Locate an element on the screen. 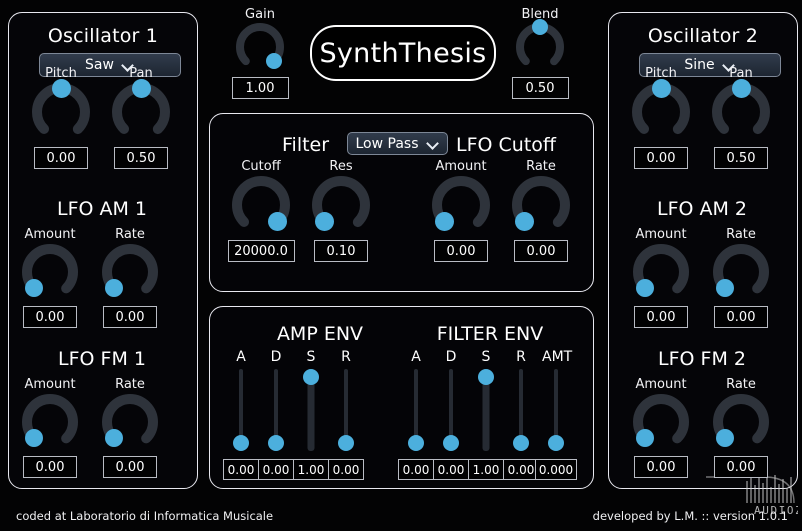 This screenshot has height=531, width=802. amp-env-r-value: 0.00 is located at coordinates (346, 469).